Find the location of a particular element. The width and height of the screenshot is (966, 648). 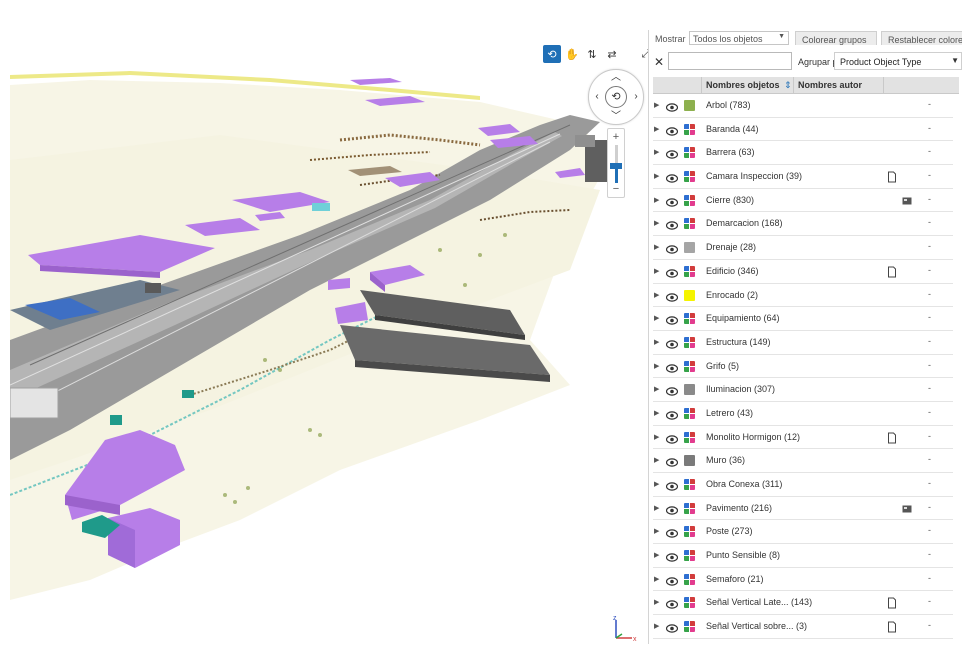

mostrar-select: Todos los objetos ▼ is located at coordinates (739, 38).